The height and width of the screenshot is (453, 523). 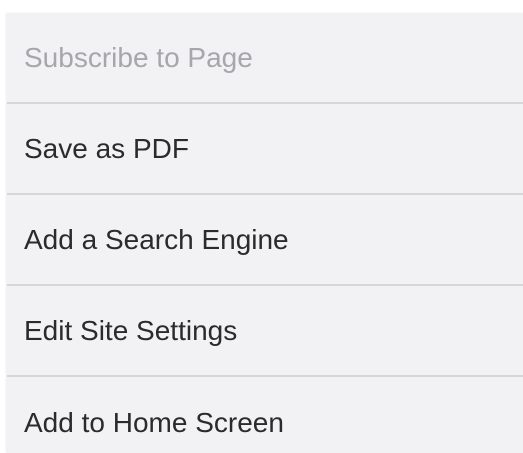 What do you see at coordinates (156, 239) in the screenshot?
I see `menu-item-label: Add a Search Engine` at bounding box center [156, 239].